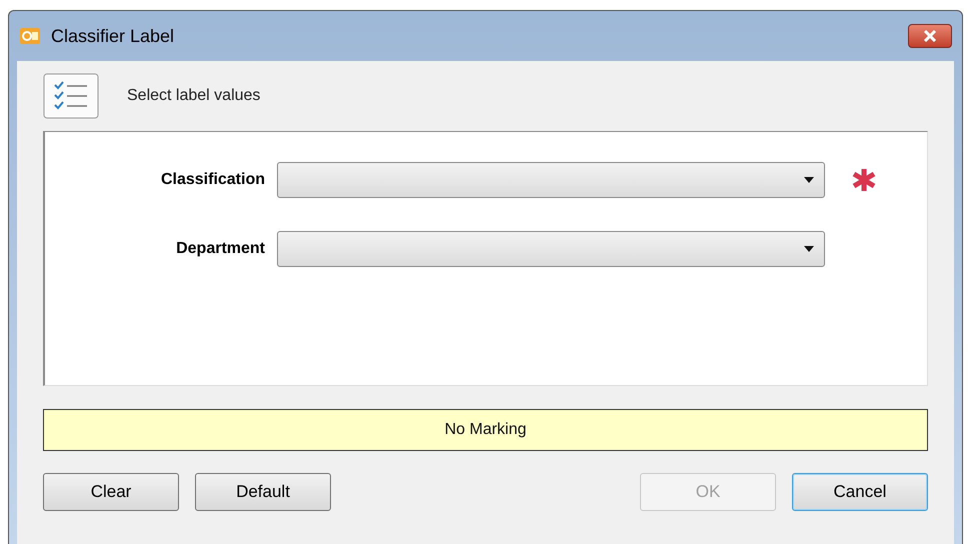 The width and height of the screenshot is (971, 544). Describe the element at coordinates (485, 430) in the screenshot. I see `marking-text: No Marking` at that location.